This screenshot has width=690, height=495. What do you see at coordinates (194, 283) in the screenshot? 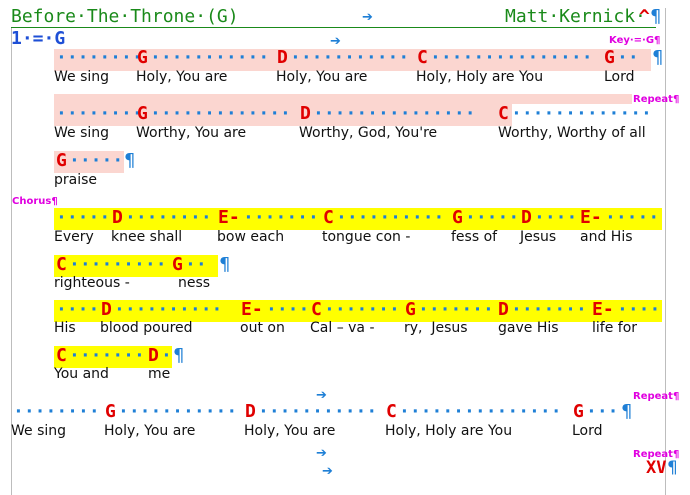
I see `lyric-word: ness` at bounding box center [194, 283].